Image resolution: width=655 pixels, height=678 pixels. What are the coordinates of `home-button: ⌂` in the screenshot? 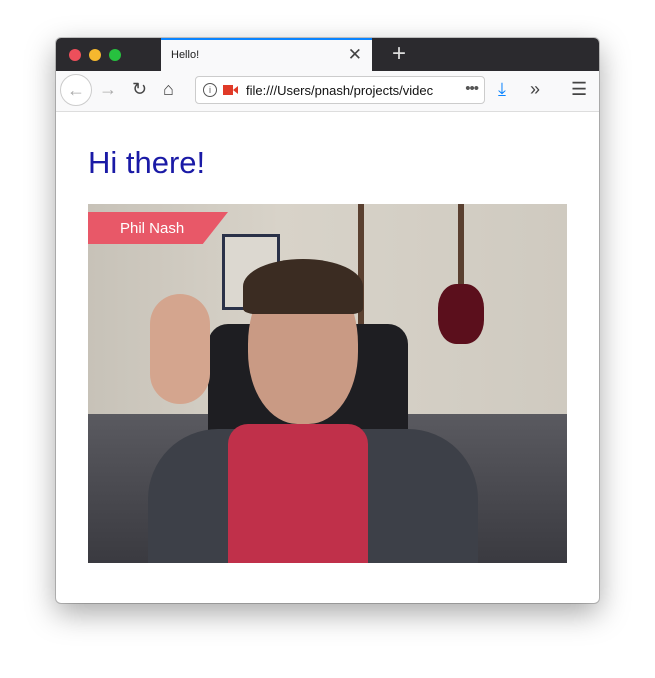 It's located at (168, 89).